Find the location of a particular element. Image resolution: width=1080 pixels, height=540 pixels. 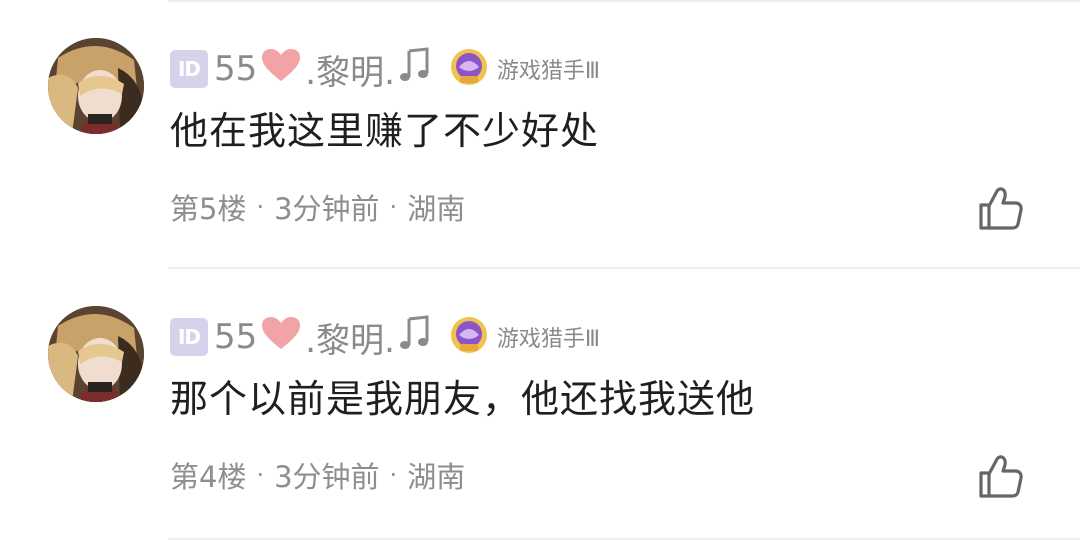

comment-text: 他在我这里赚了不少好处 is located at coordinates (385, 131).